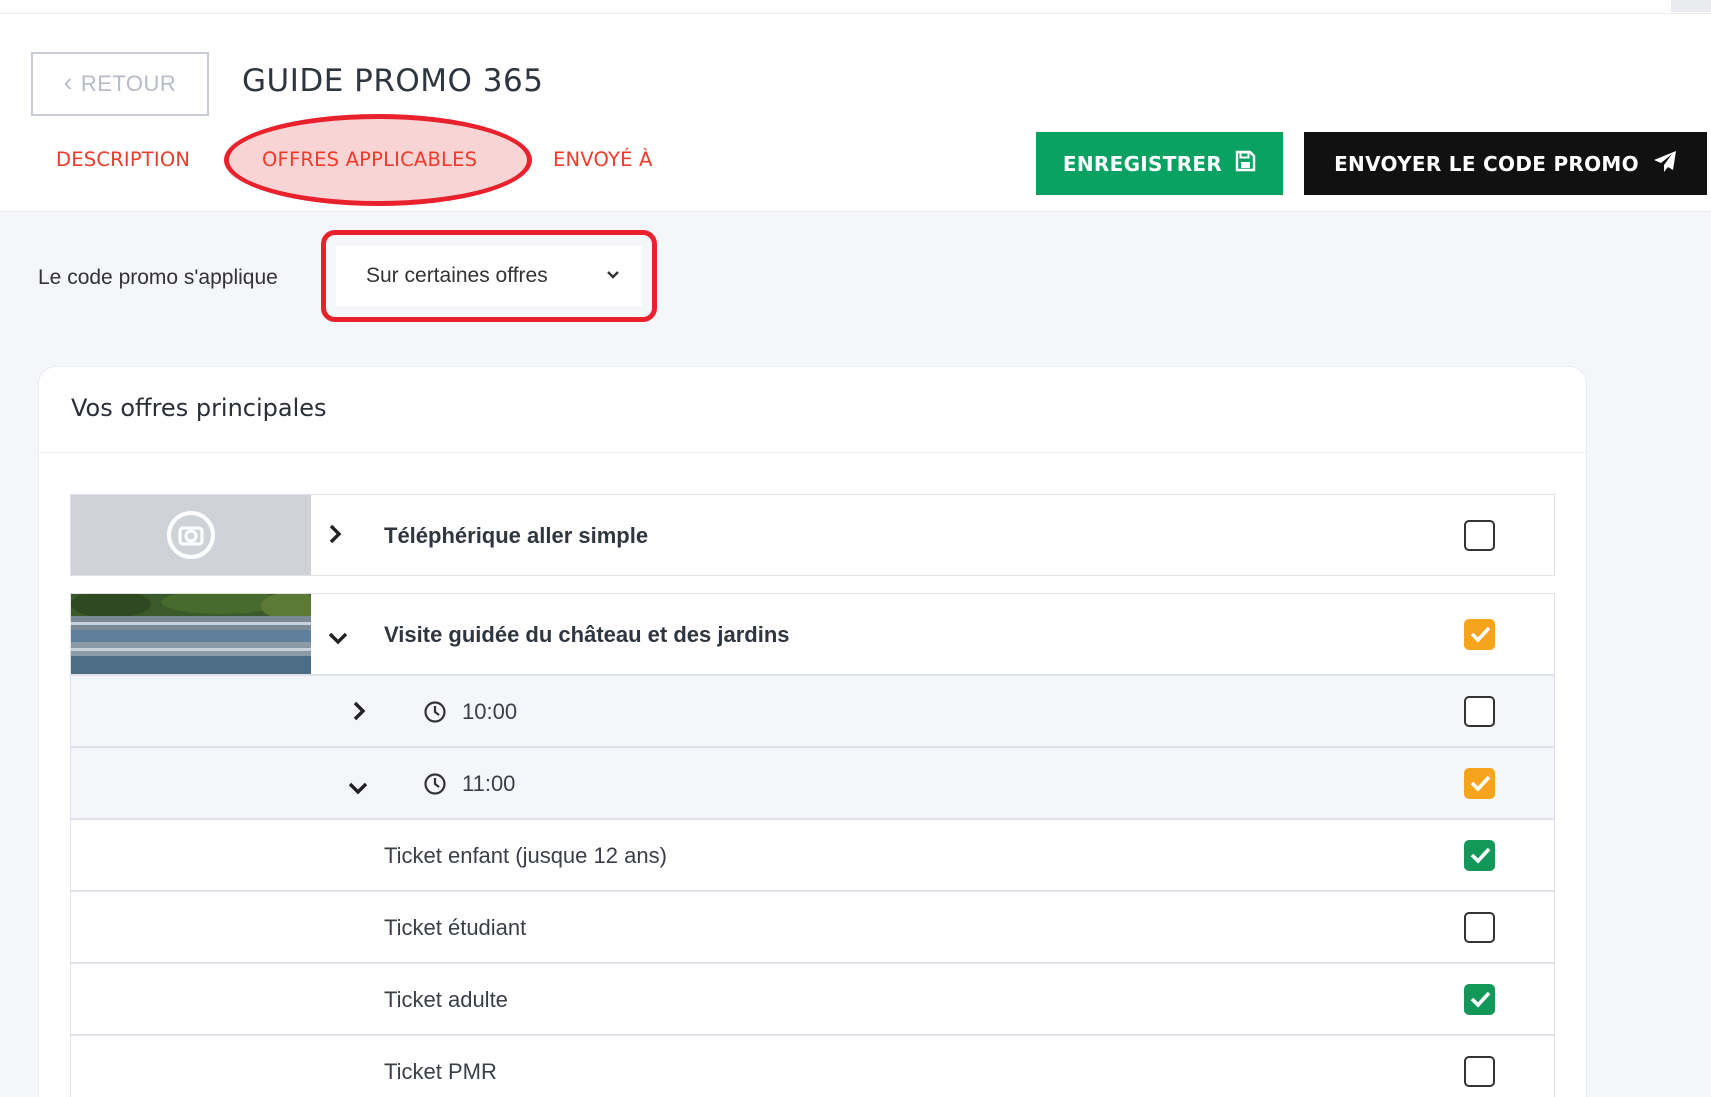 Image resolution: width=1711 pixels, height=1097 pixels. What do you see at coordinates (199, 408) in the screenshot?
I see `offers-card-title: Vos offres principales` at bounding box center [199, 408].